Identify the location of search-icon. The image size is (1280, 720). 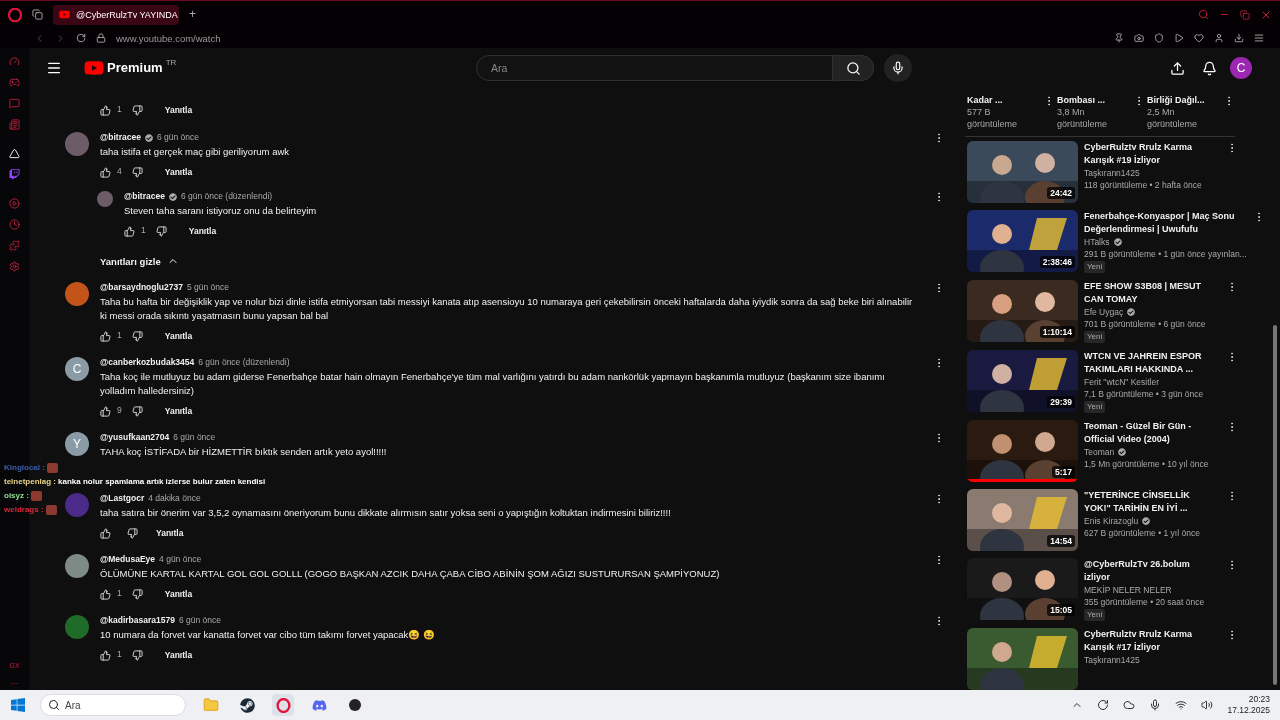
(1203, 14).